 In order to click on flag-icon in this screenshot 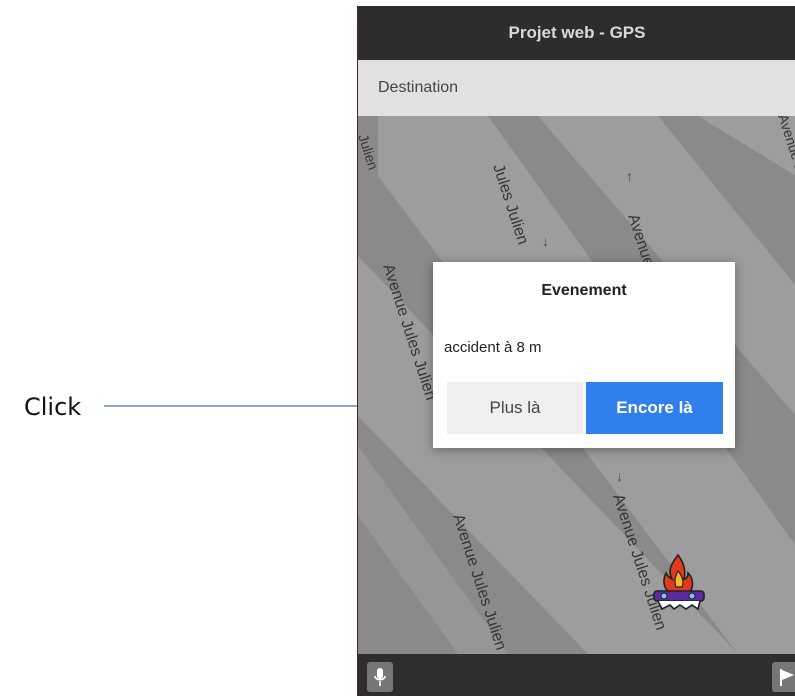, I will do `click(787, 677)`.